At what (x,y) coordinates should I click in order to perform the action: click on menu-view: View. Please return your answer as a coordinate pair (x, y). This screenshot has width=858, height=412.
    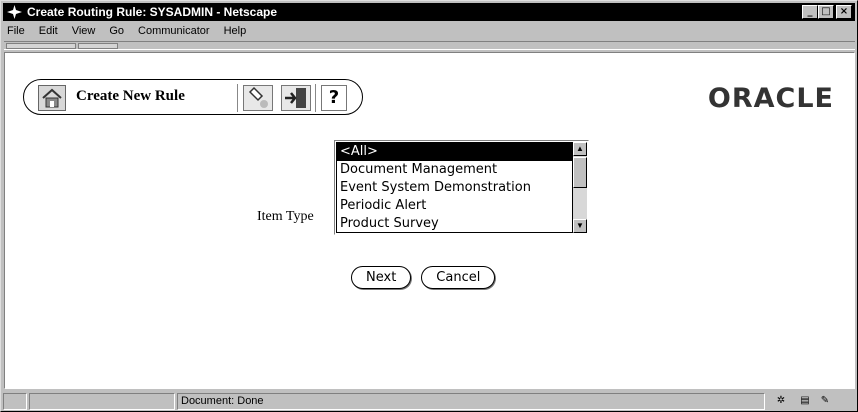
    Looking at the image, I should click on (84, 31).